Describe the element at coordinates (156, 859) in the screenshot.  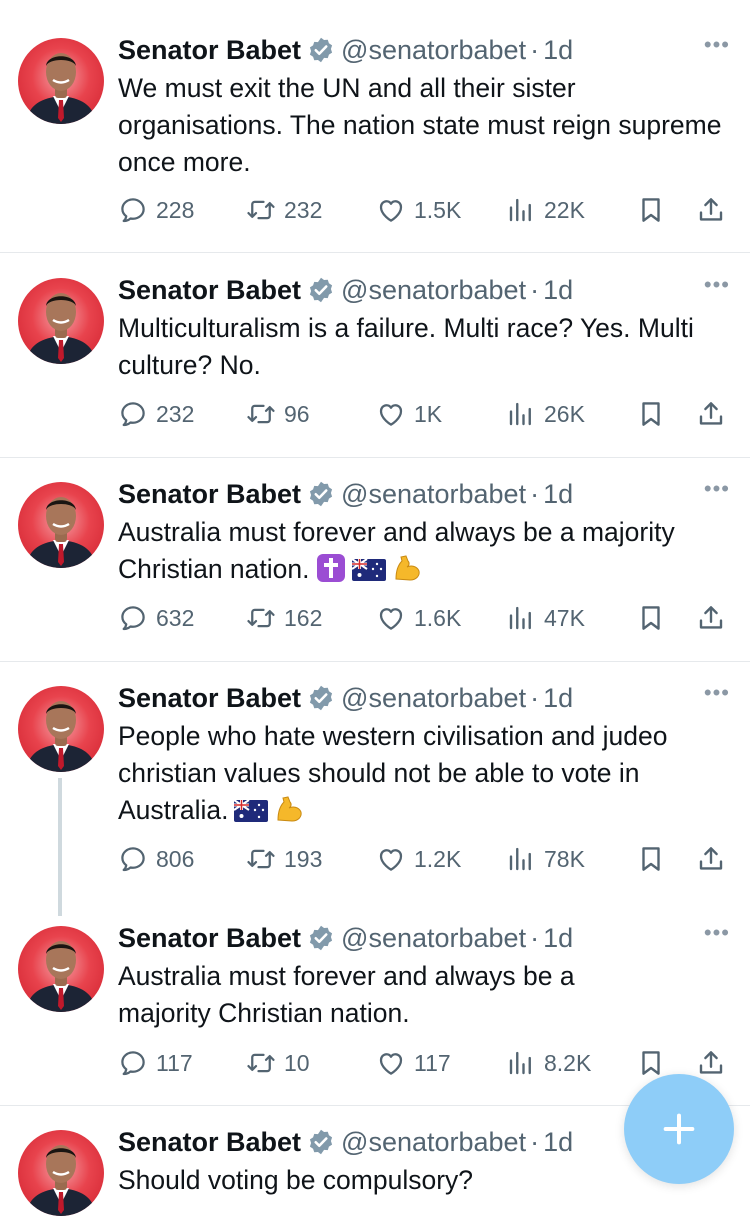
I see `reply-button: 806` at that location.